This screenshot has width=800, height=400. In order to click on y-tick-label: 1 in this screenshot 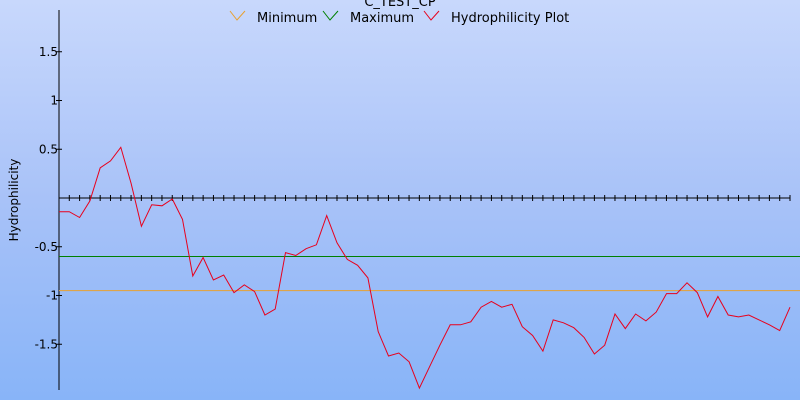, I will do `click(54, 101)`.